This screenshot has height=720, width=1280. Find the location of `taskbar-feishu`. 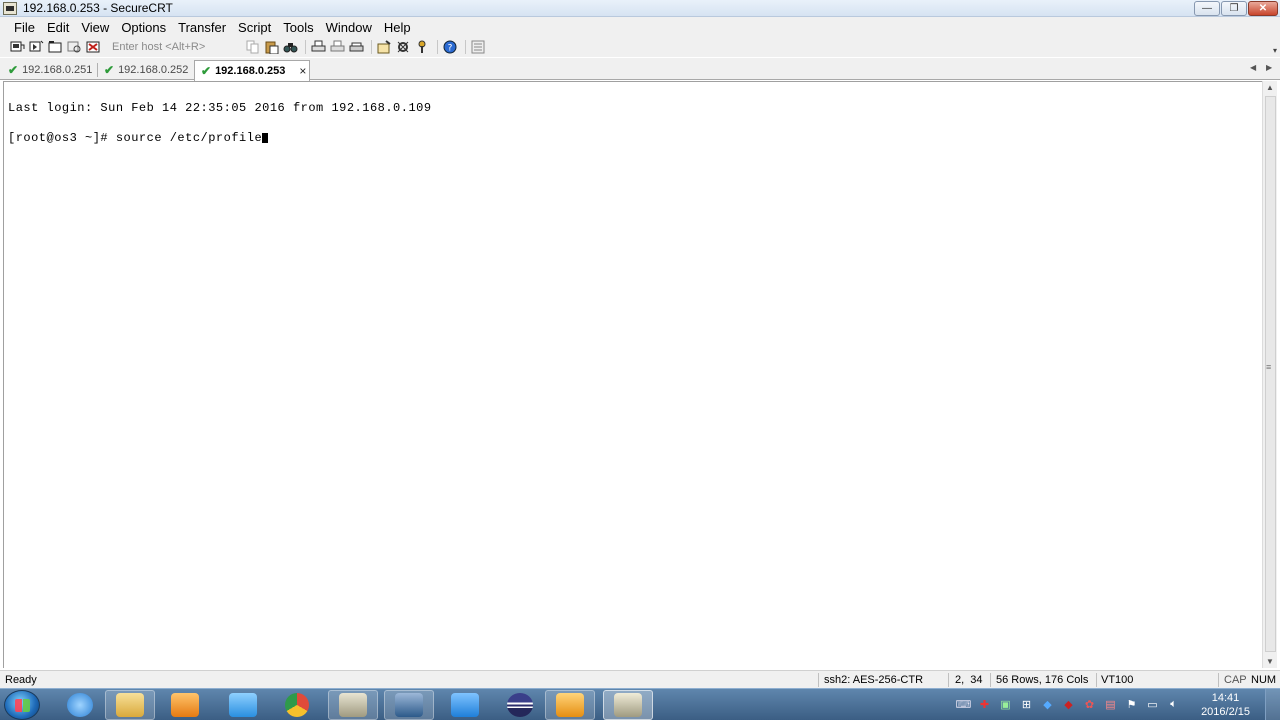

taskbar-feishu is located at coordinates (465, 705).